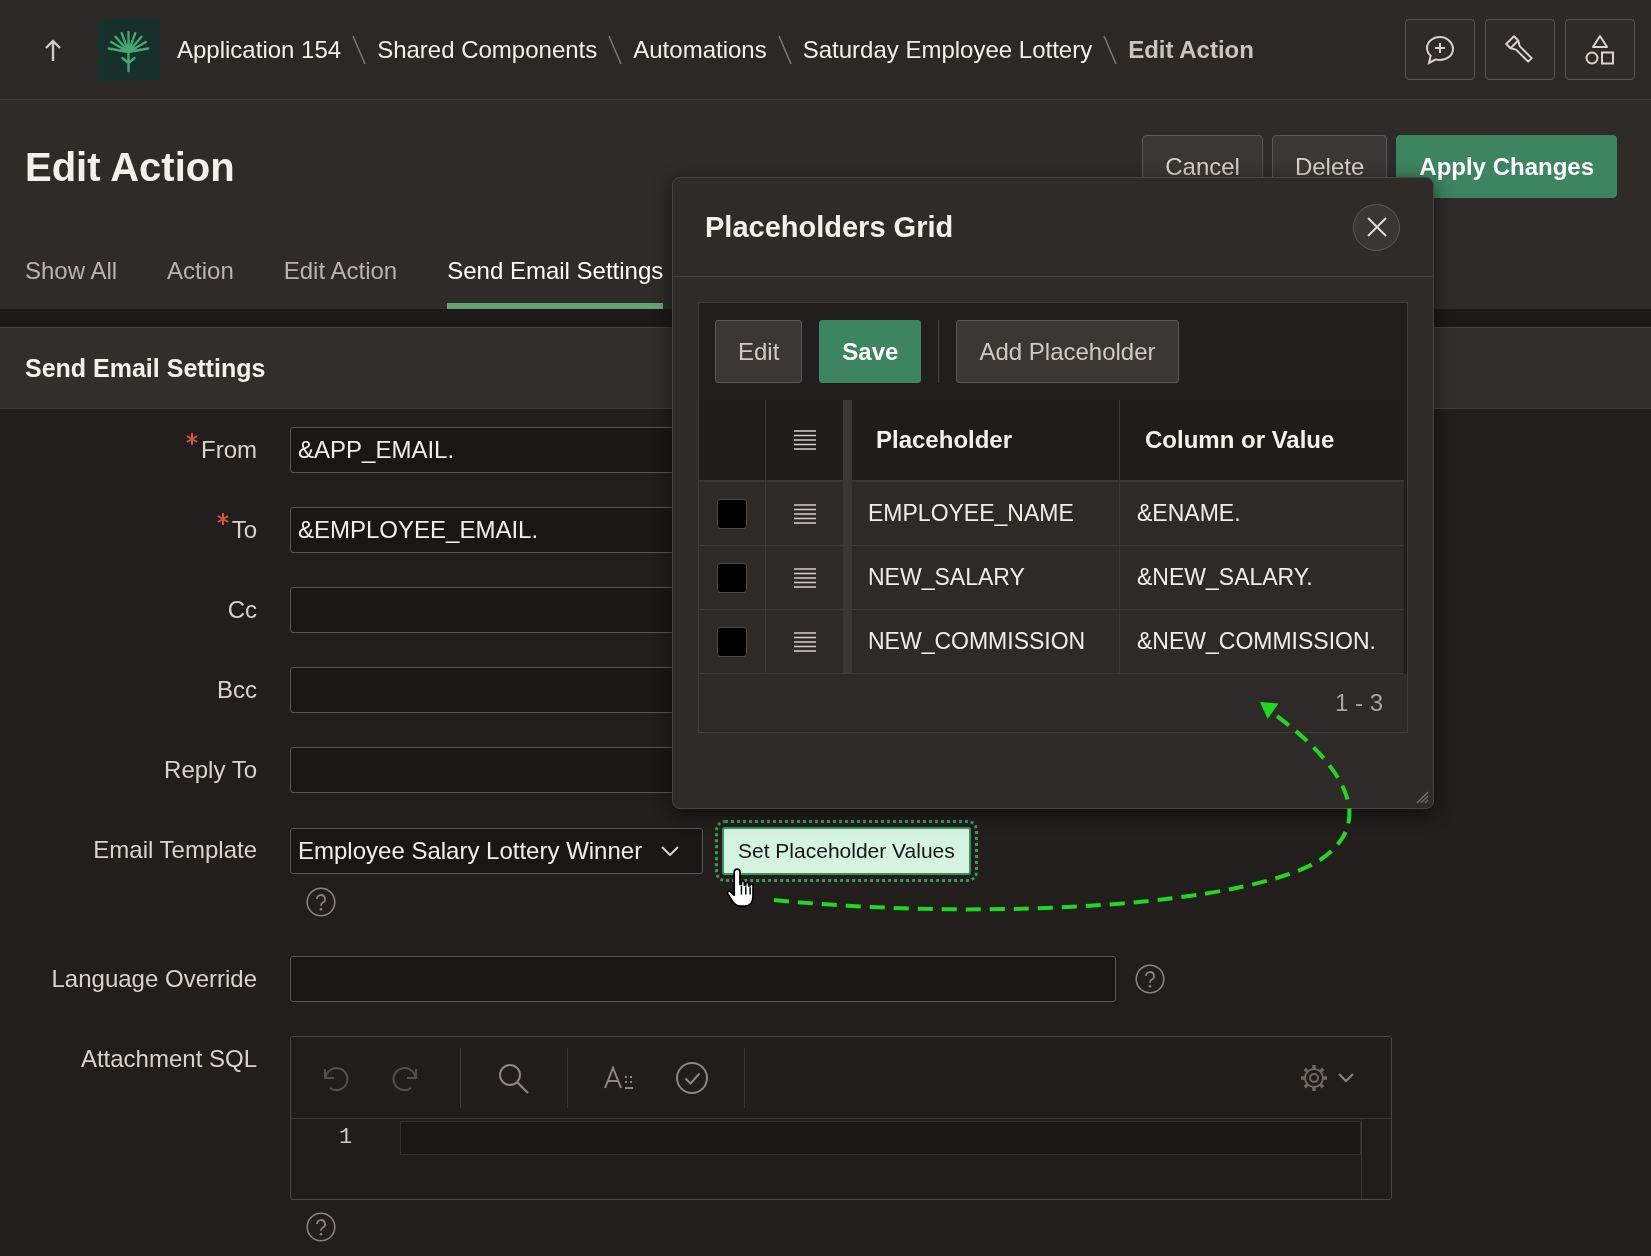 The image size is (1651, 1256). I want to click on field-label: From, so click(229, 450).